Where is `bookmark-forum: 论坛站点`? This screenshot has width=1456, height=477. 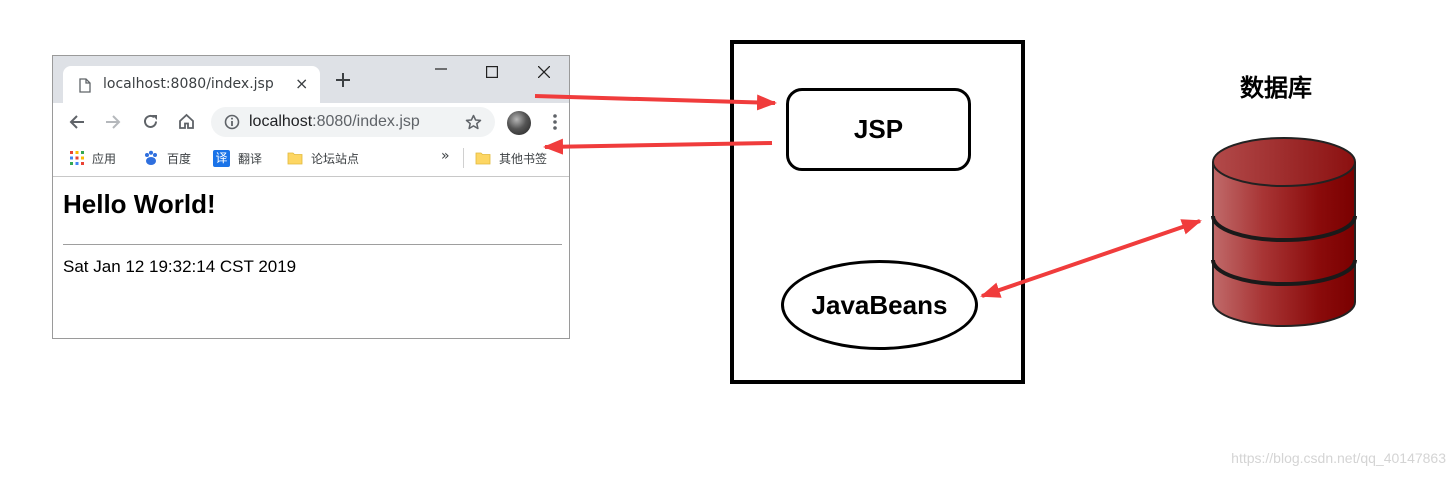
bookmark-forum: 论坛站点 is located at coordinates (323, 158).